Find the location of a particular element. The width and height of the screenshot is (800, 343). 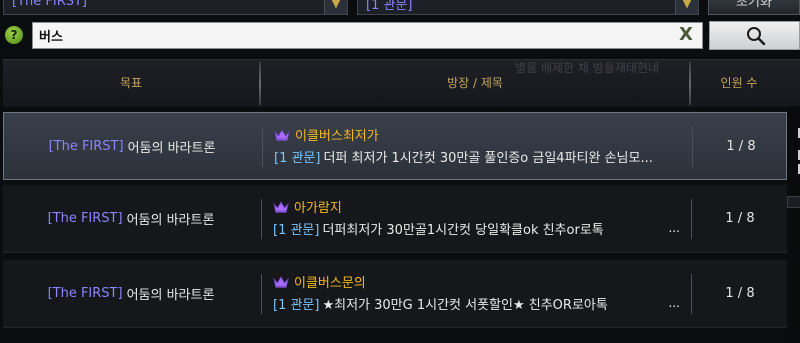

search-field: X is located at coordinates (367, 35).